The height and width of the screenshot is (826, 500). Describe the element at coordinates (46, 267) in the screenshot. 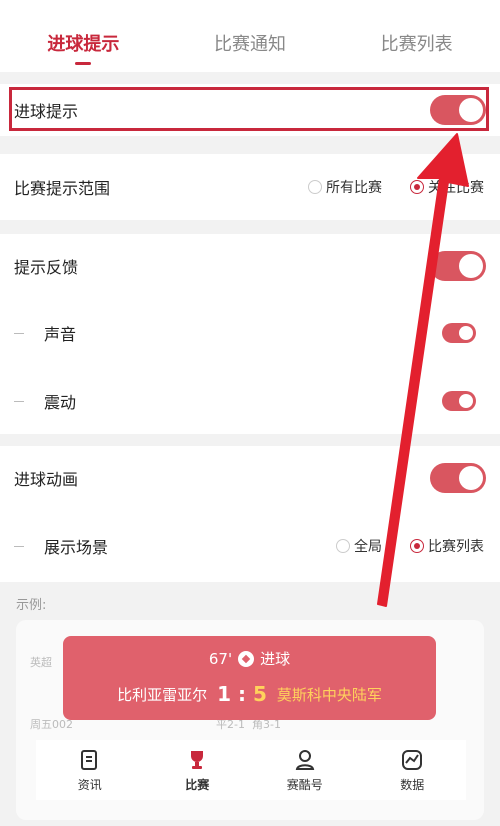

I see `feedback-label: 提示反馈` at that location.